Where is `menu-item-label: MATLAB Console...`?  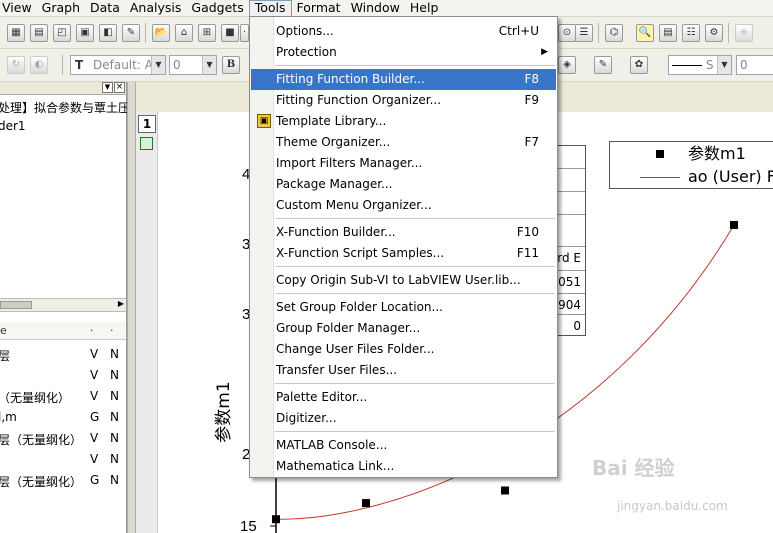 menu-item-label: MATLAB Console... is located at coordinates (332, 445).